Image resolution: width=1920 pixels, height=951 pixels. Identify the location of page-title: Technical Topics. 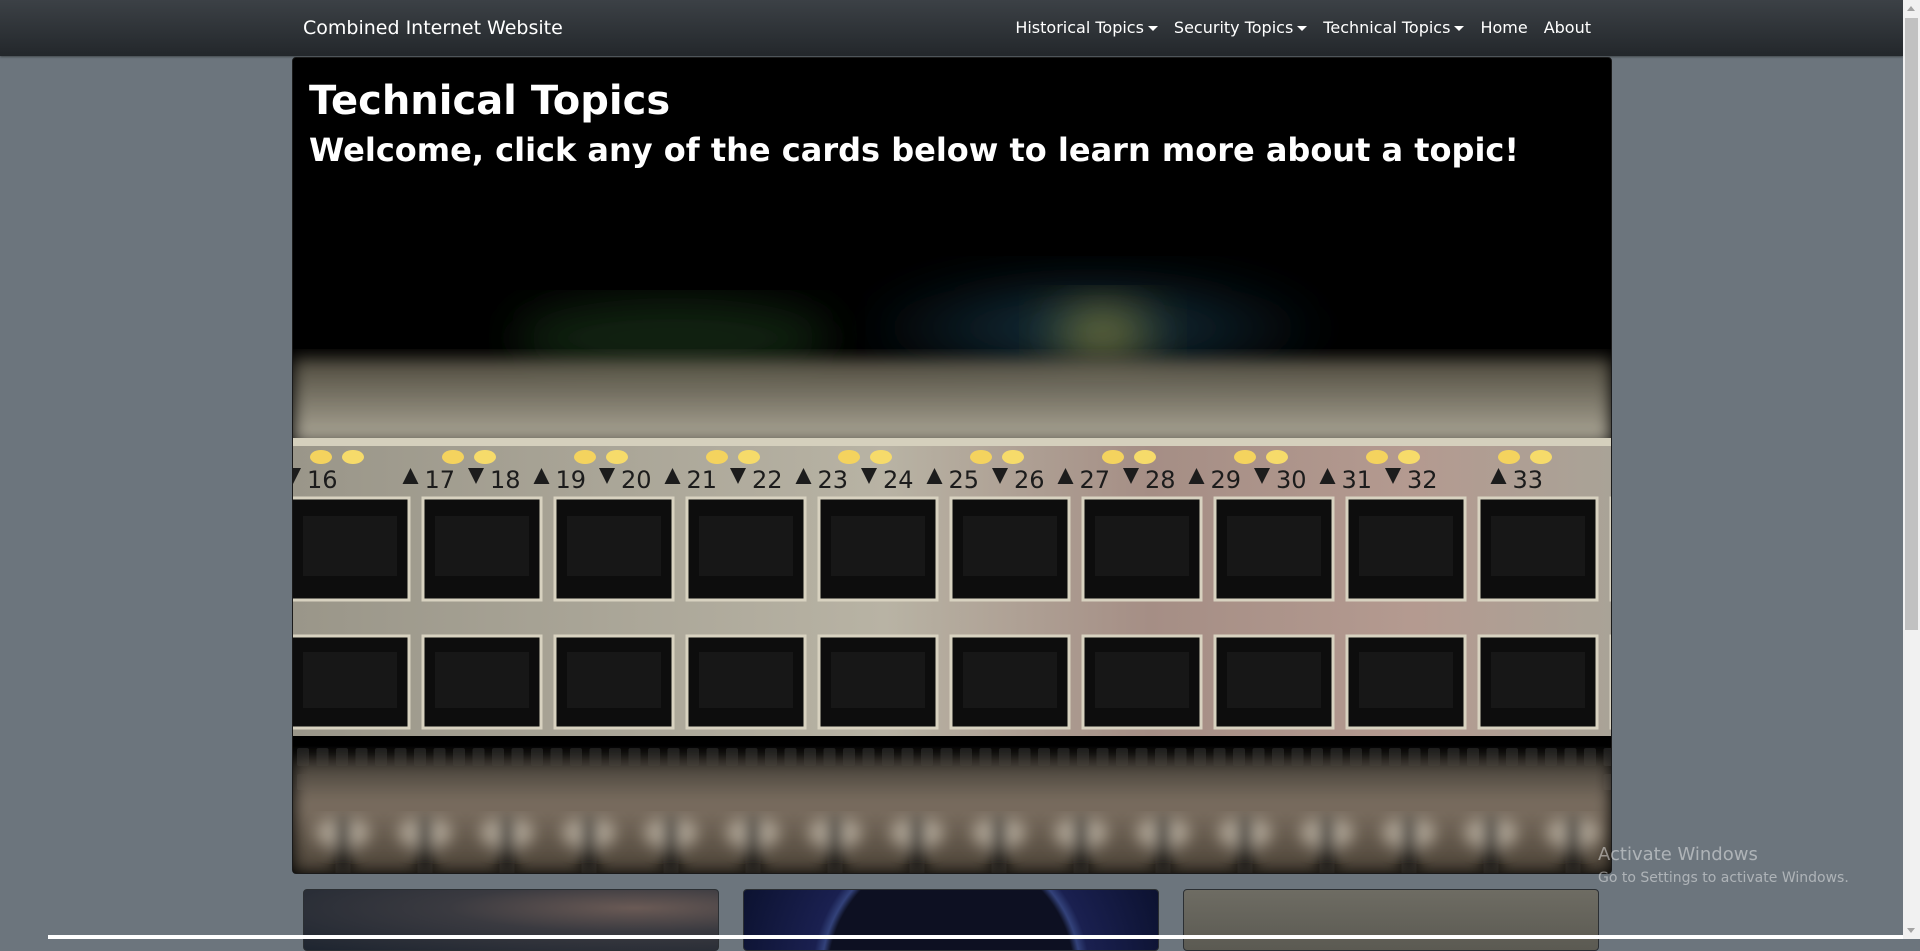
(490, 101).